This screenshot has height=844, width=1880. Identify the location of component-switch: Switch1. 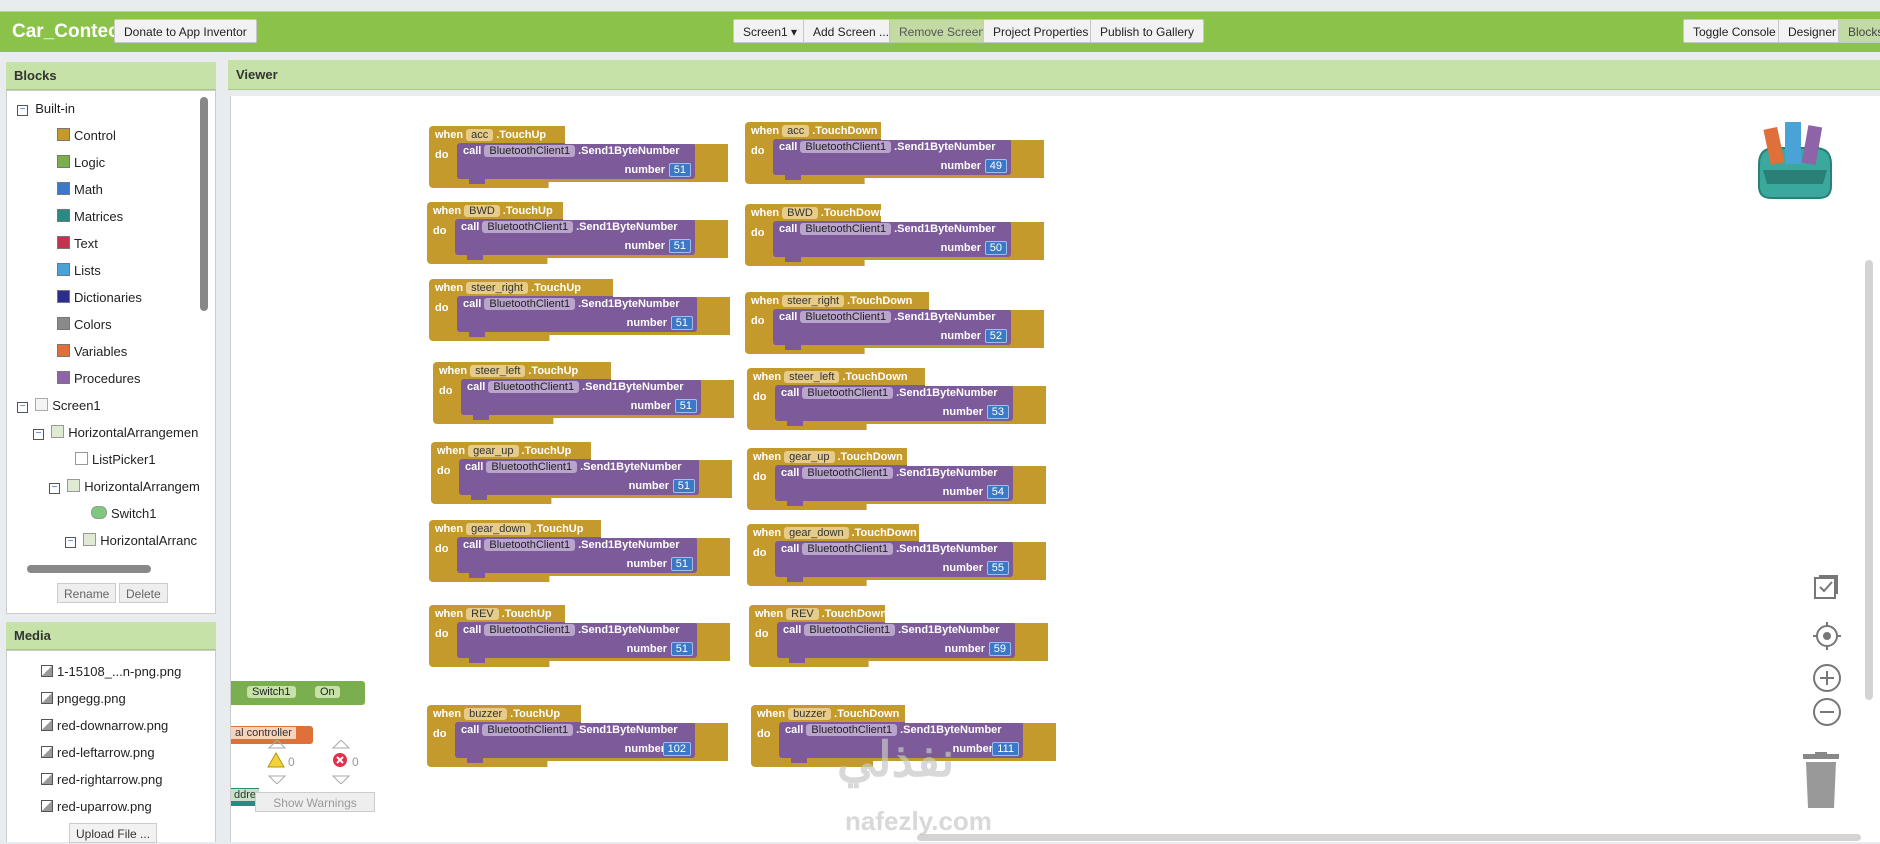
(124, 513).